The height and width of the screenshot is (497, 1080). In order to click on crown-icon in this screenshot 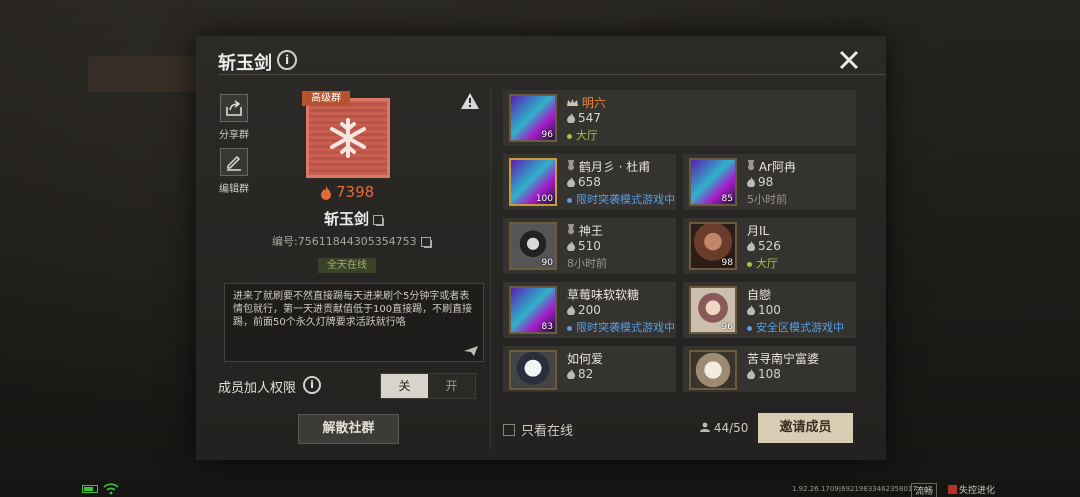, I will do `click(572, 102)`.